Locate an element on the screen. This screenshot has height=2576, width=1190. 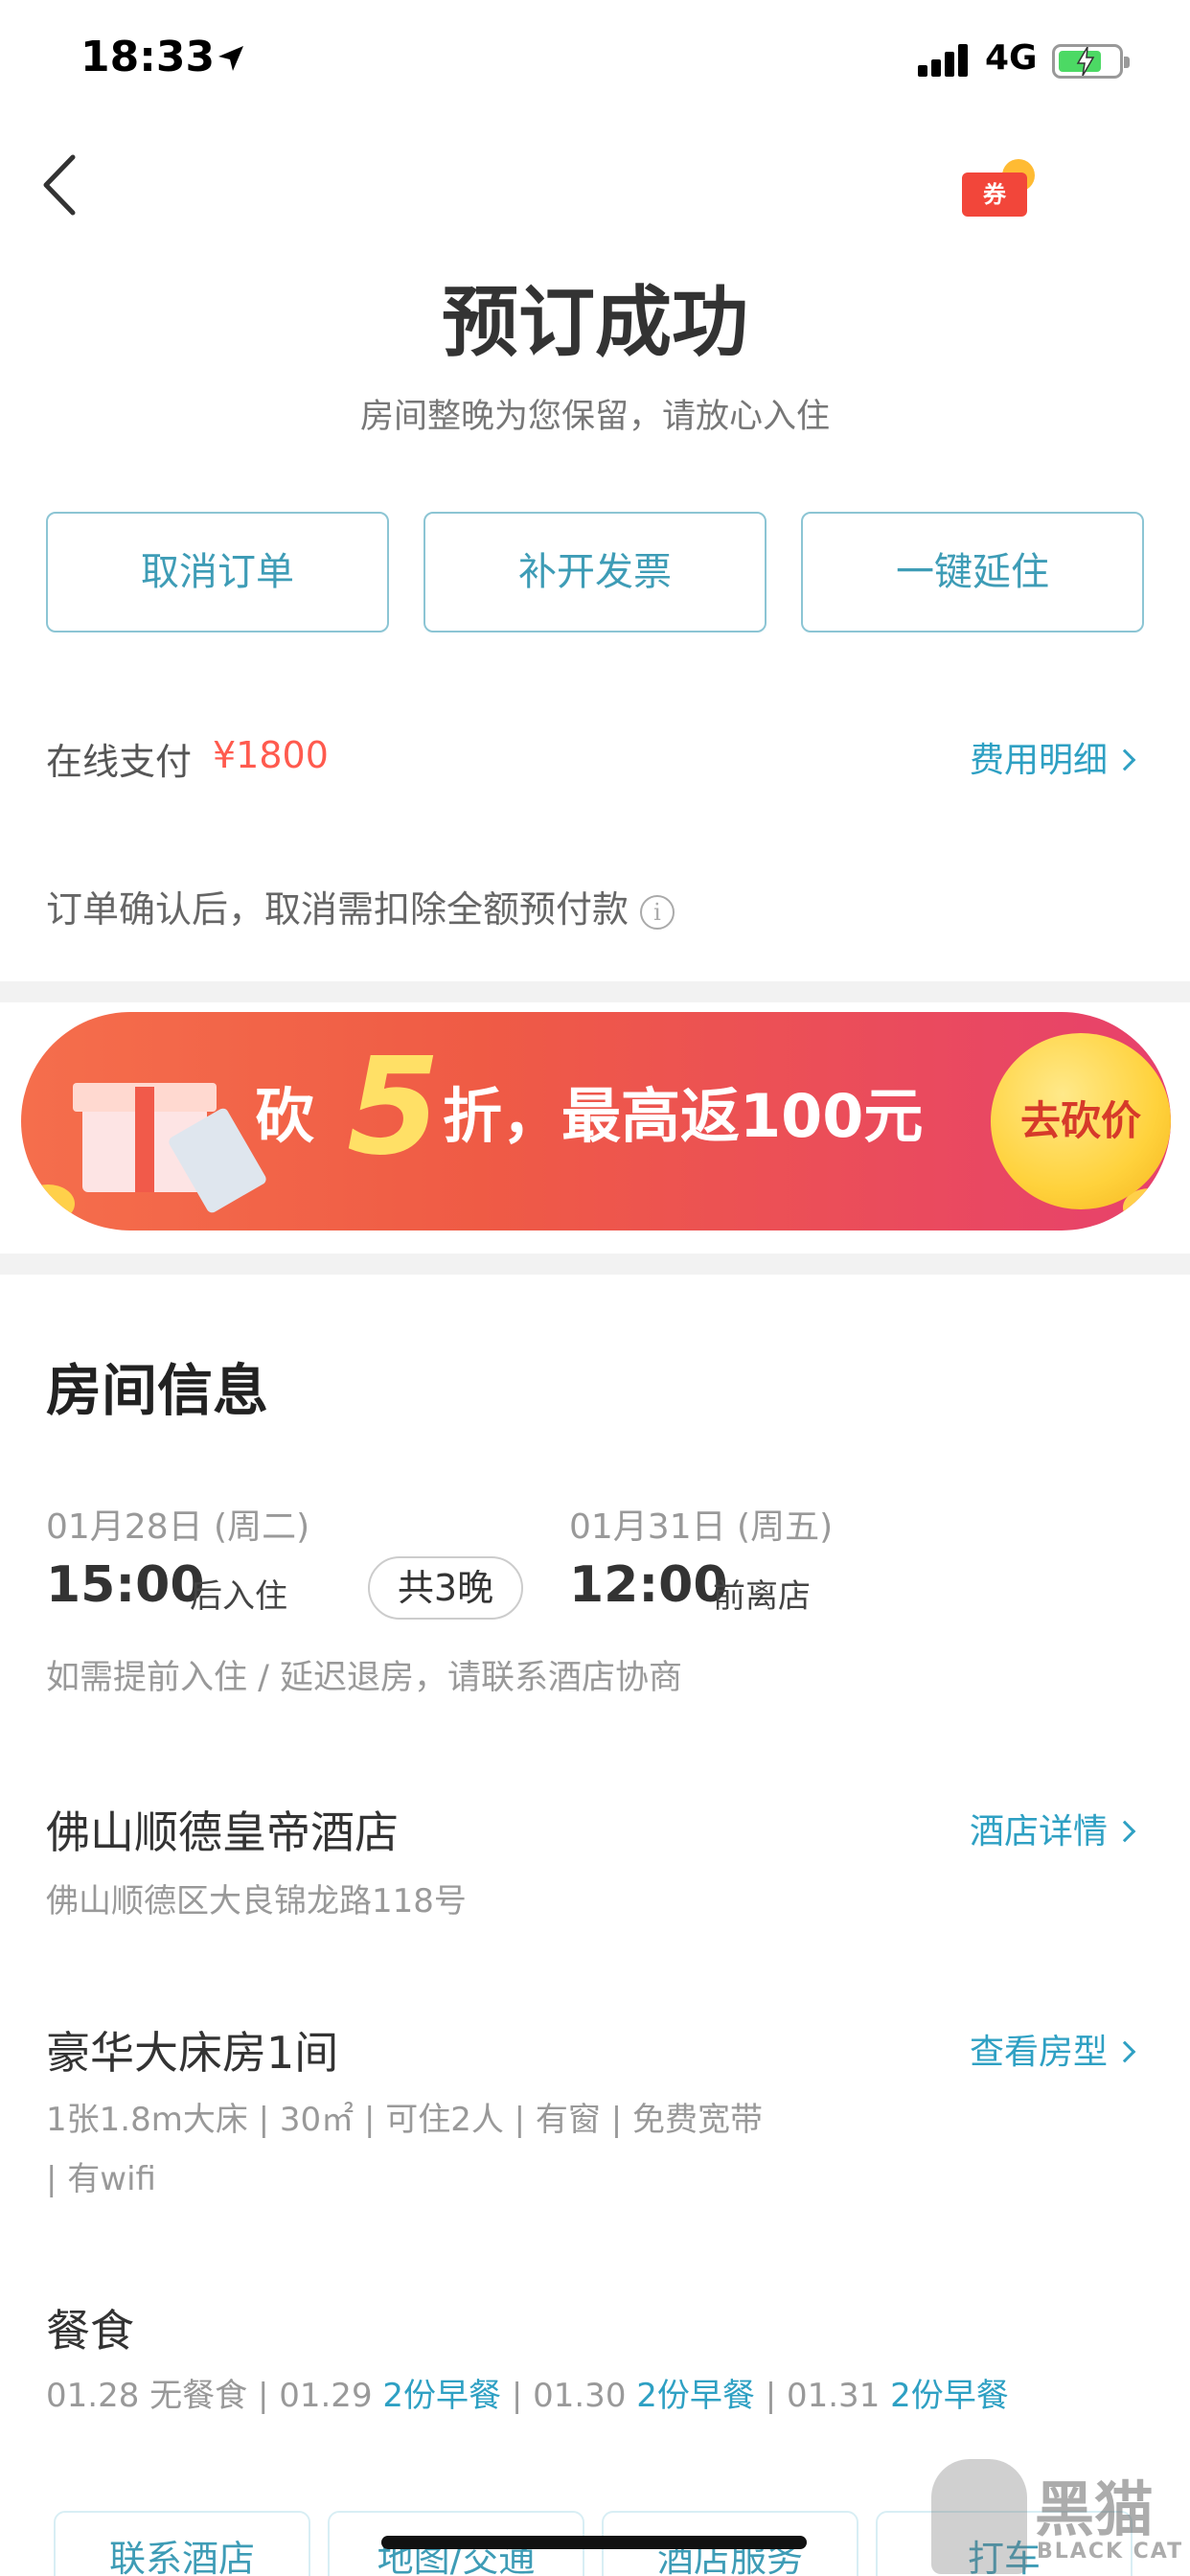
coupon-icon: 券 is located at coordinates (999, 190).